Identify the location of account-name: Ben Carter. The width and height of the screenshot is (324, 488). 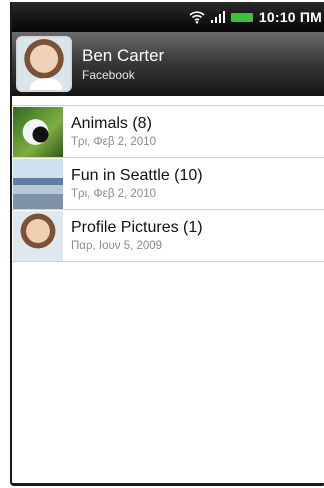
(123, 55).